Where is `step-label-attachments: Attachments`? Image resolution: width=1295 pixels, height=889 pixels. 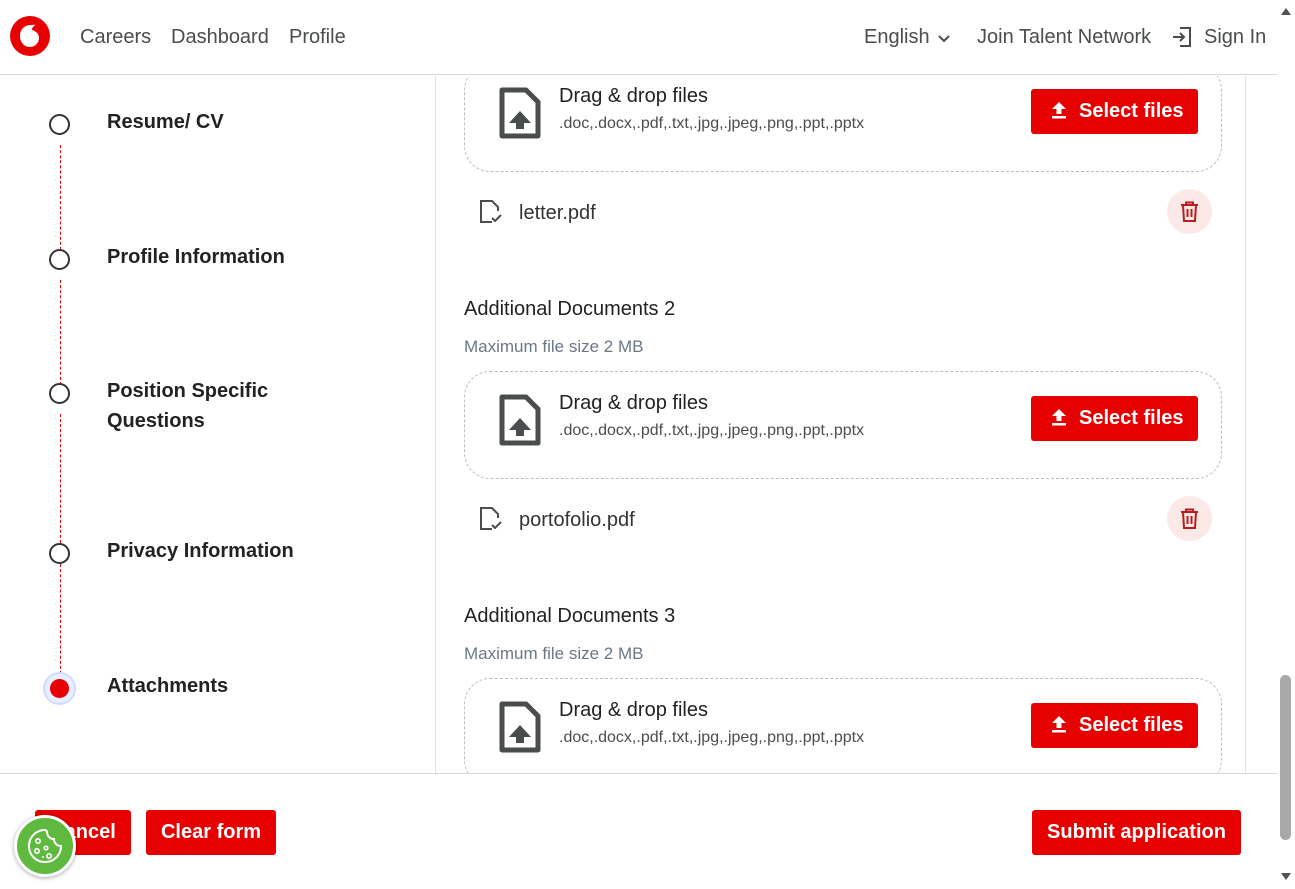
step-label-attachments: Attachments is located at coordinates (212, 686).